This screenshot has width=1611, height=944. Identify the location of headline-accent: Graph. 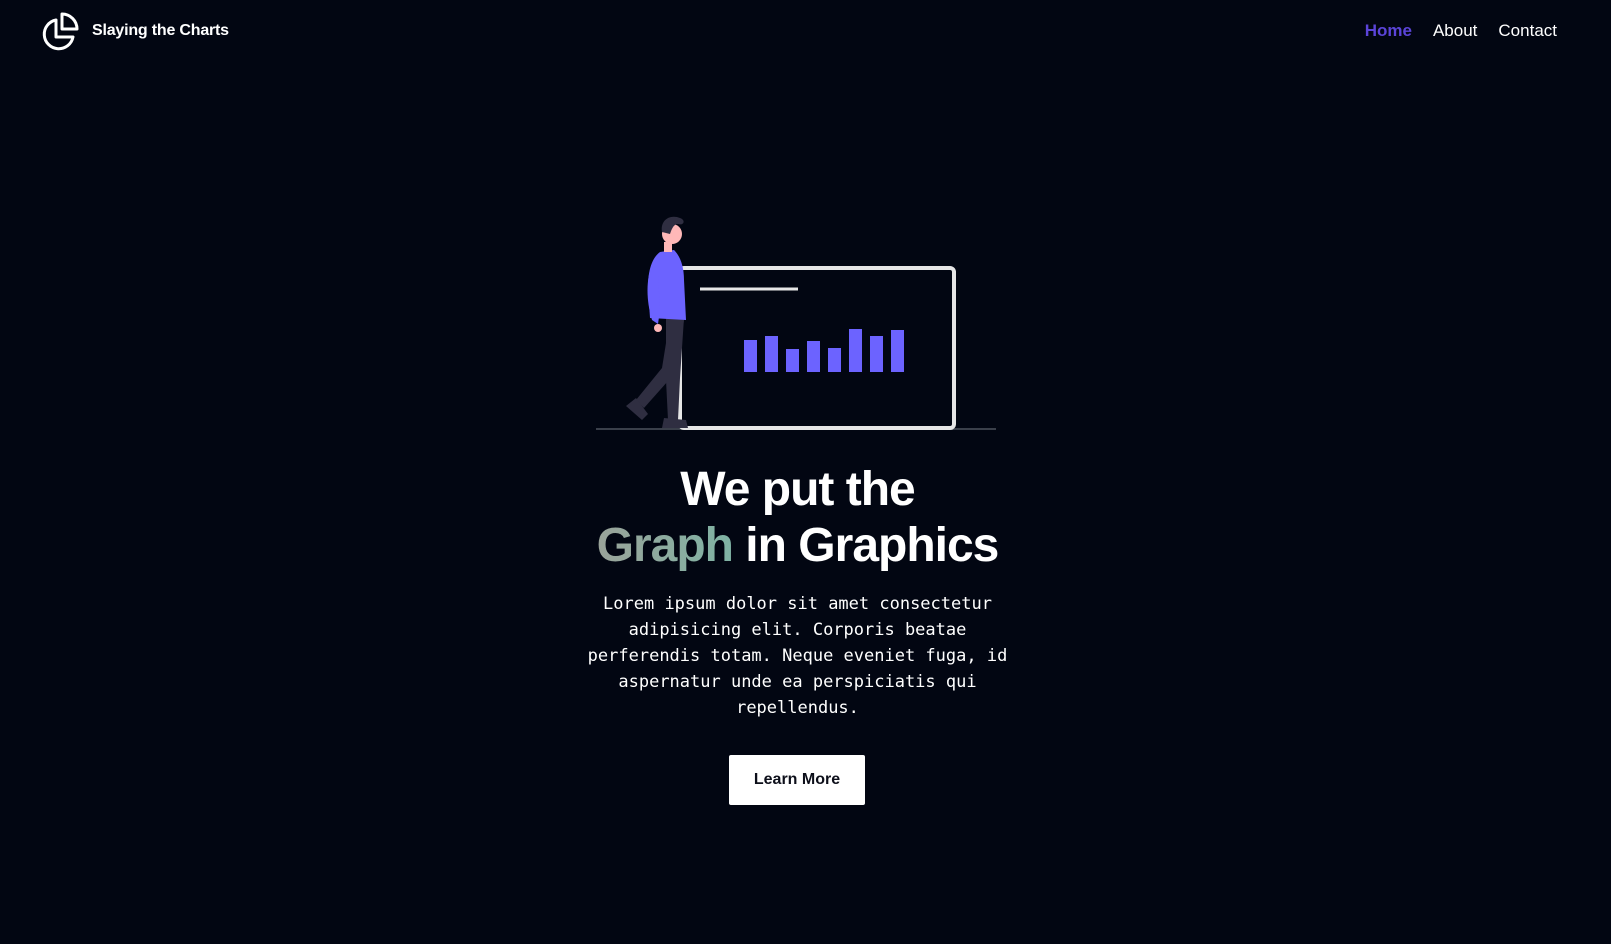
(665, 545).